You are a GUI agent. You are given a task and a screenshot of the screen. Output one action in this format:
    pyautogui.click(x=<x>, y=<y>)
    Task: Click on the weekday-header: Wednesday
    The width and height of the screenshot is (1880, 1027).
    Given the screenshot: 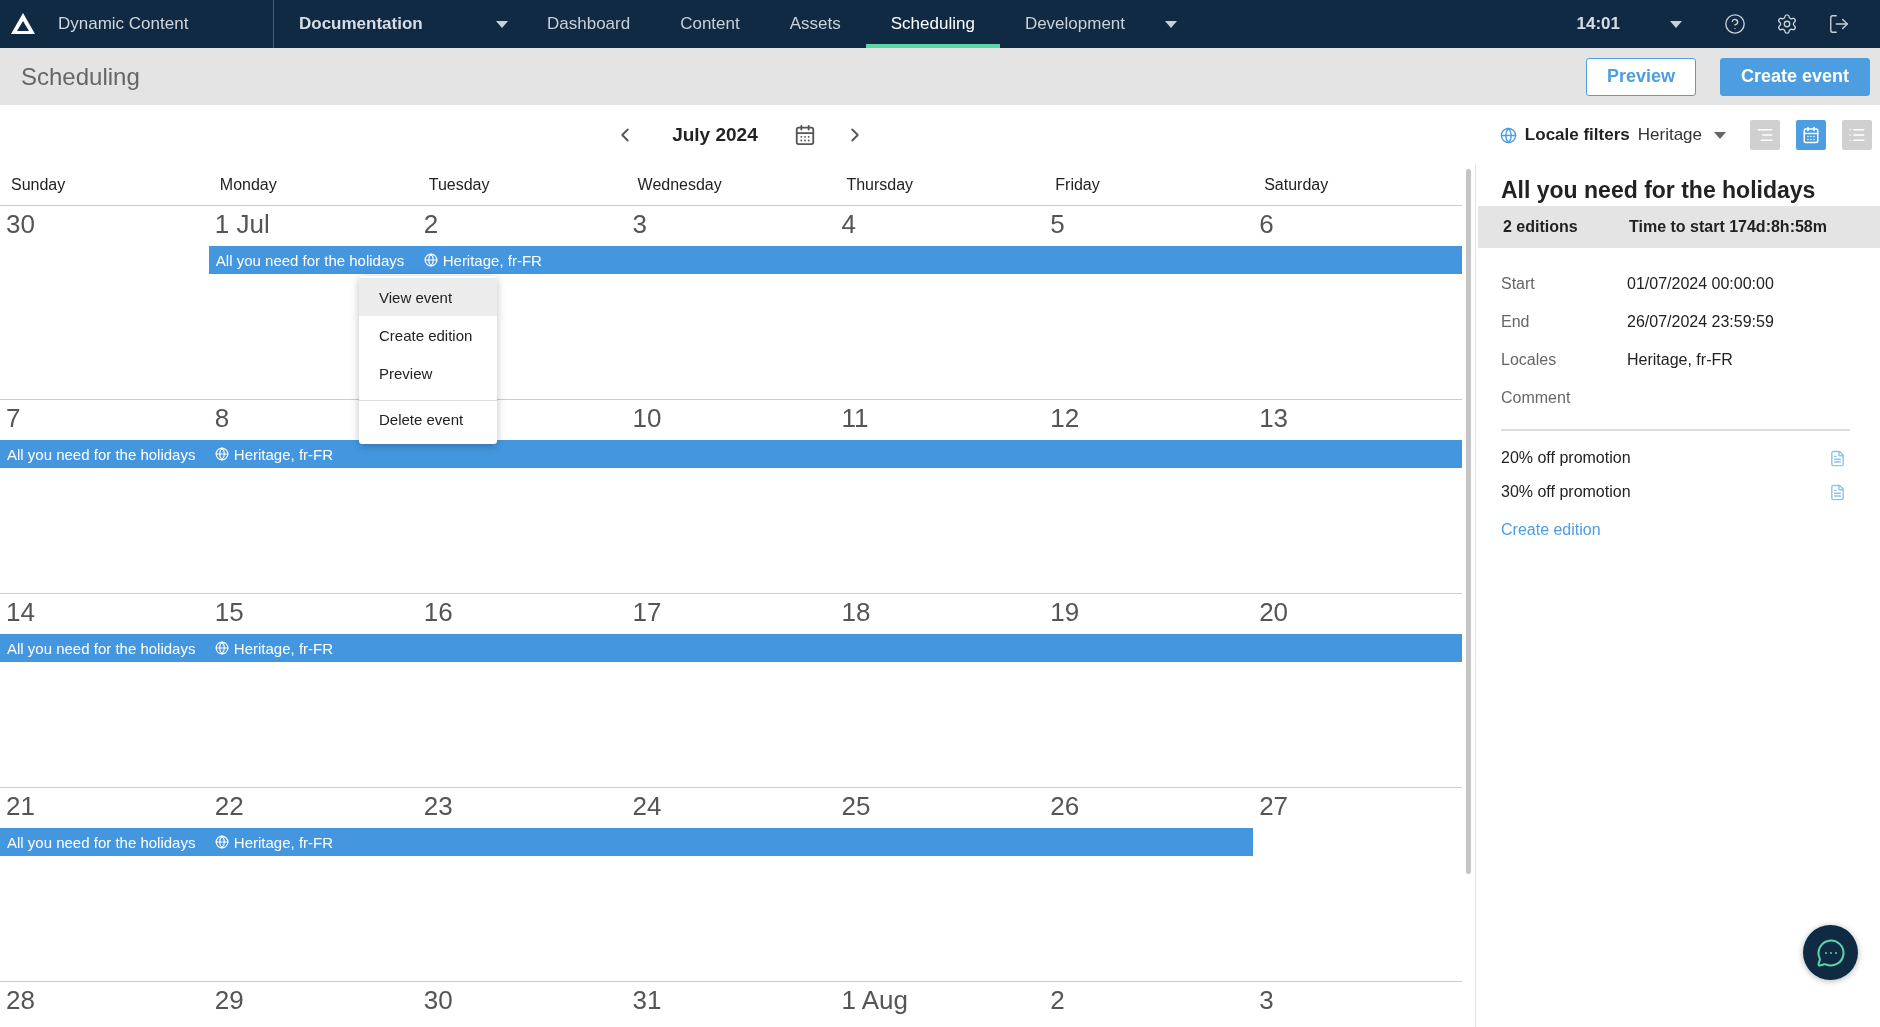 What is the action you would take?
    pyautogui.click(x=679, y=185)
    